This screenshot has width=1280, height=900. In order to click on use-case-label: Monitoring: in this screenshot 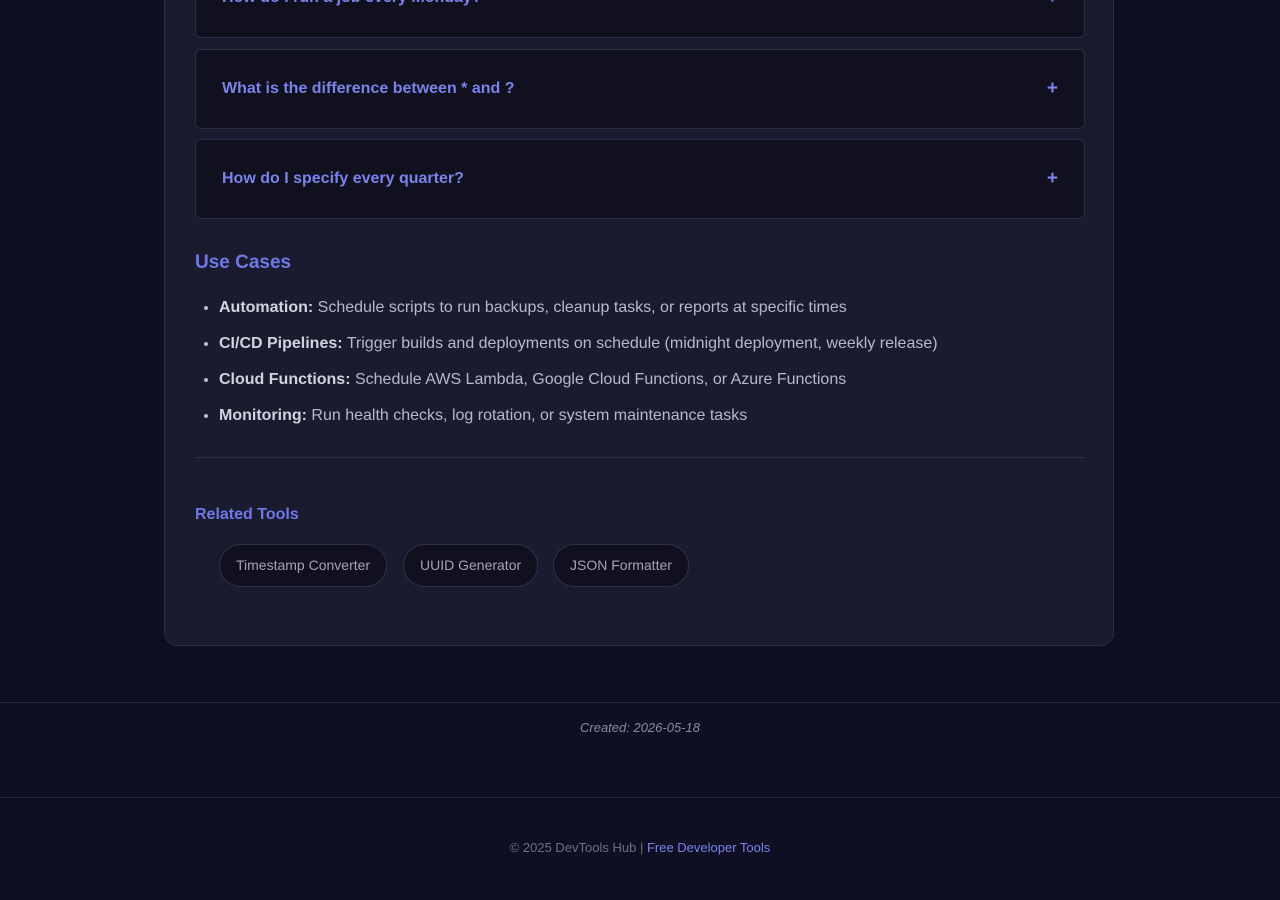, I will do `click(263, 415)`.